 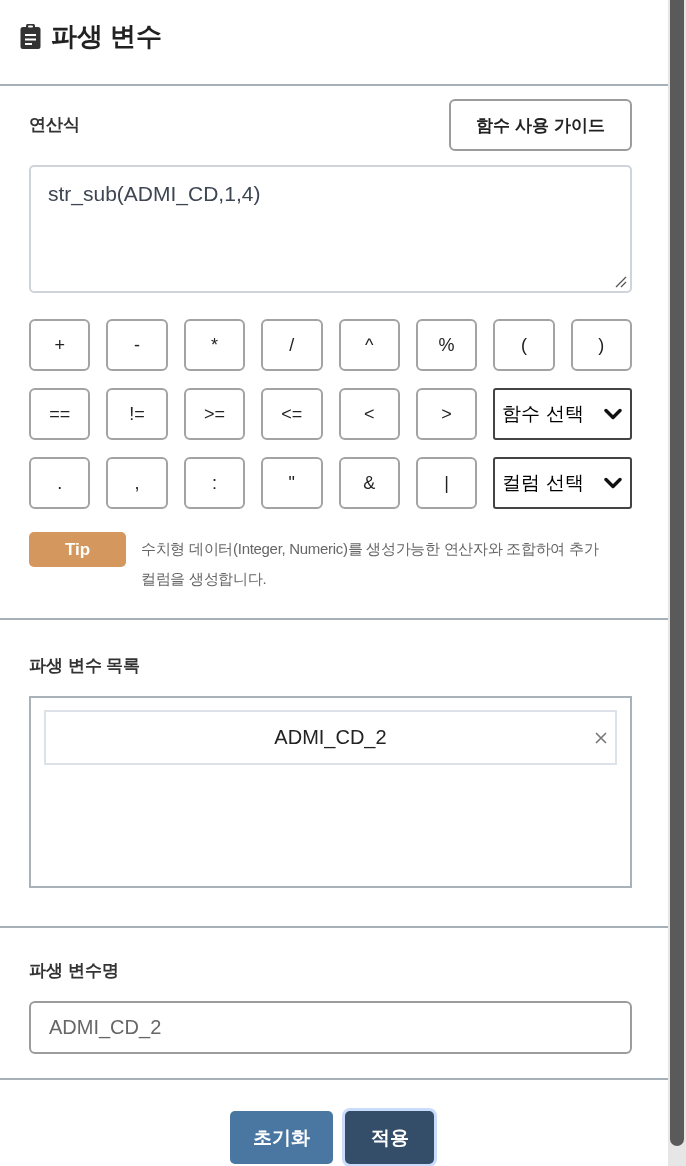 What do you see at coordinates (60, 345) in the screenshot?
I see `operator-key: +` at bounding box center [60, 345].